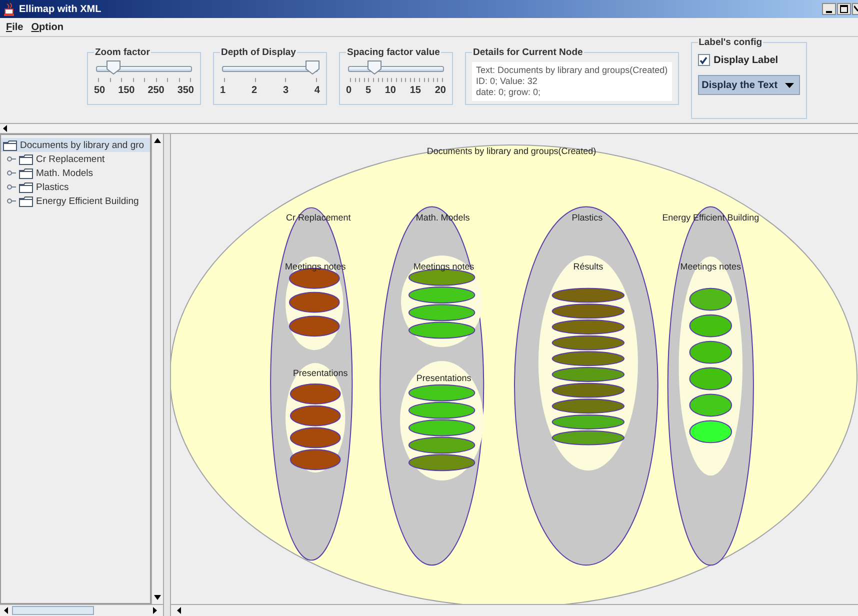  Describe the element at coordinates (415, 90) in the screenshot. I see `tick-label: 15` at that location.